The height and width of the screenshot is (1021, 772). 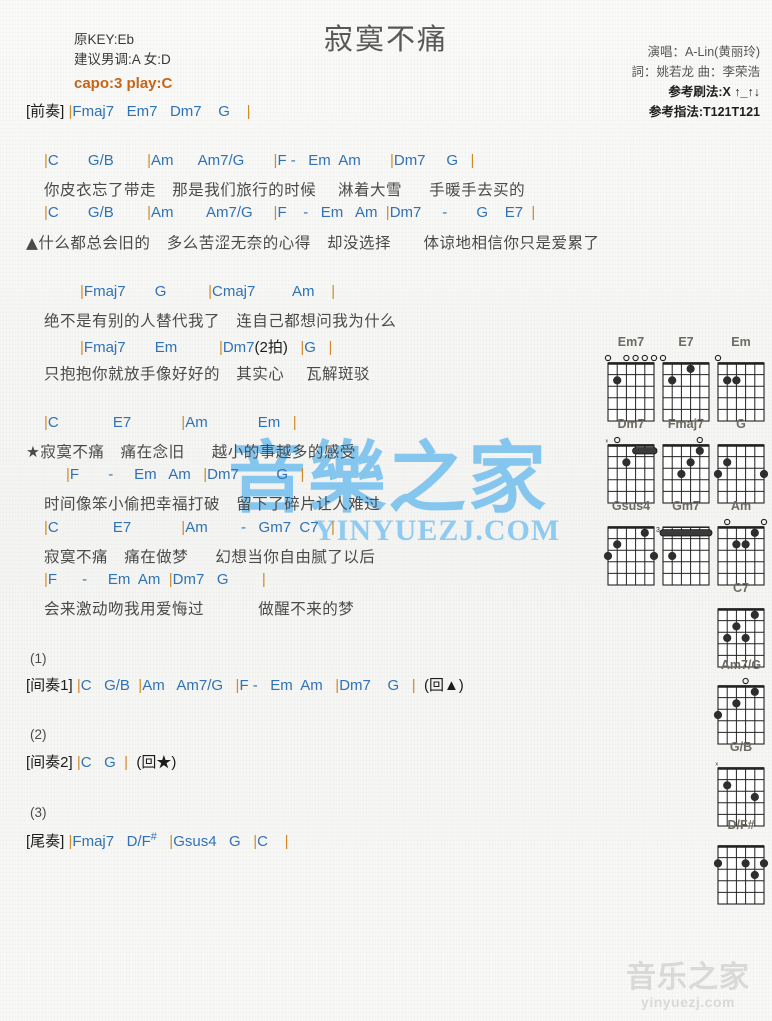 I want to click on strumming-pattern-text: 参考刷法:X ↑_↑↓, so click(x=714, y=92).